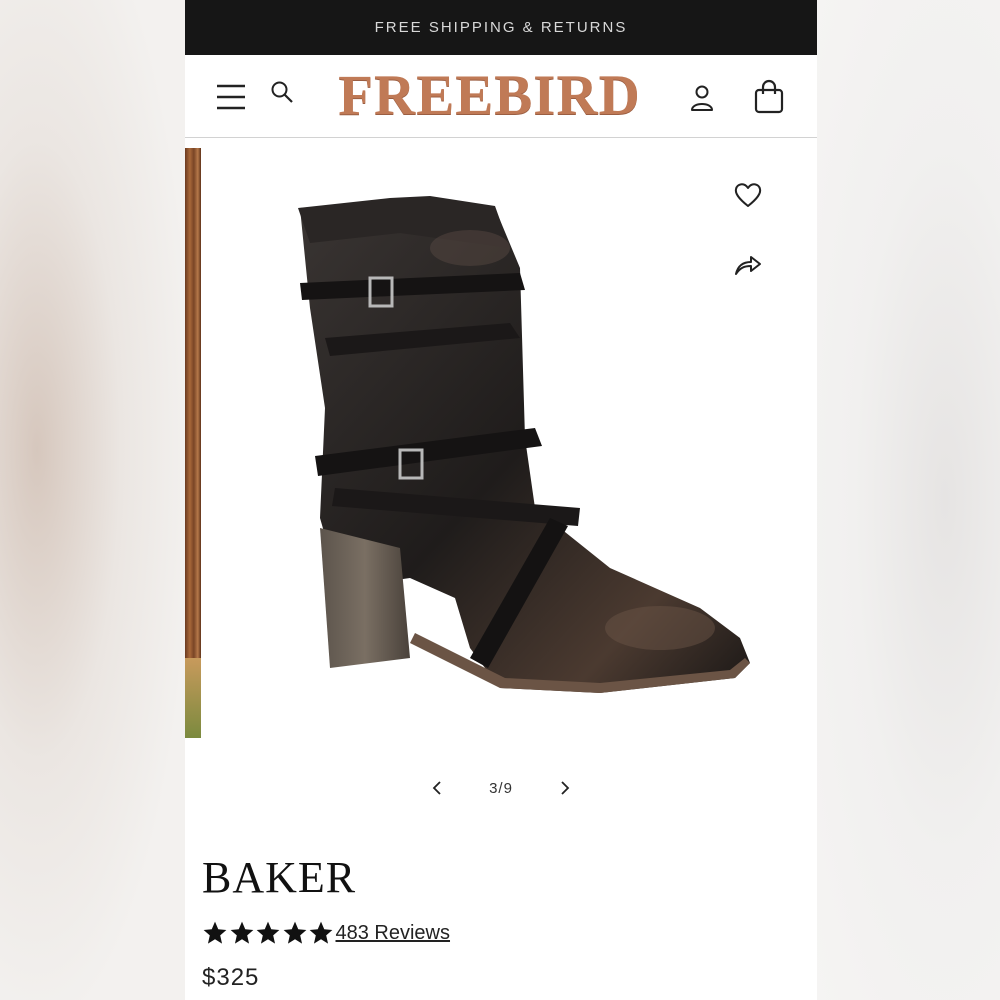 This screenshot has width=1000, height=1000. Describe the element at coordinates (393, 933) in the screenshot. I see `reviews-link: 483 Reviews` at that location.